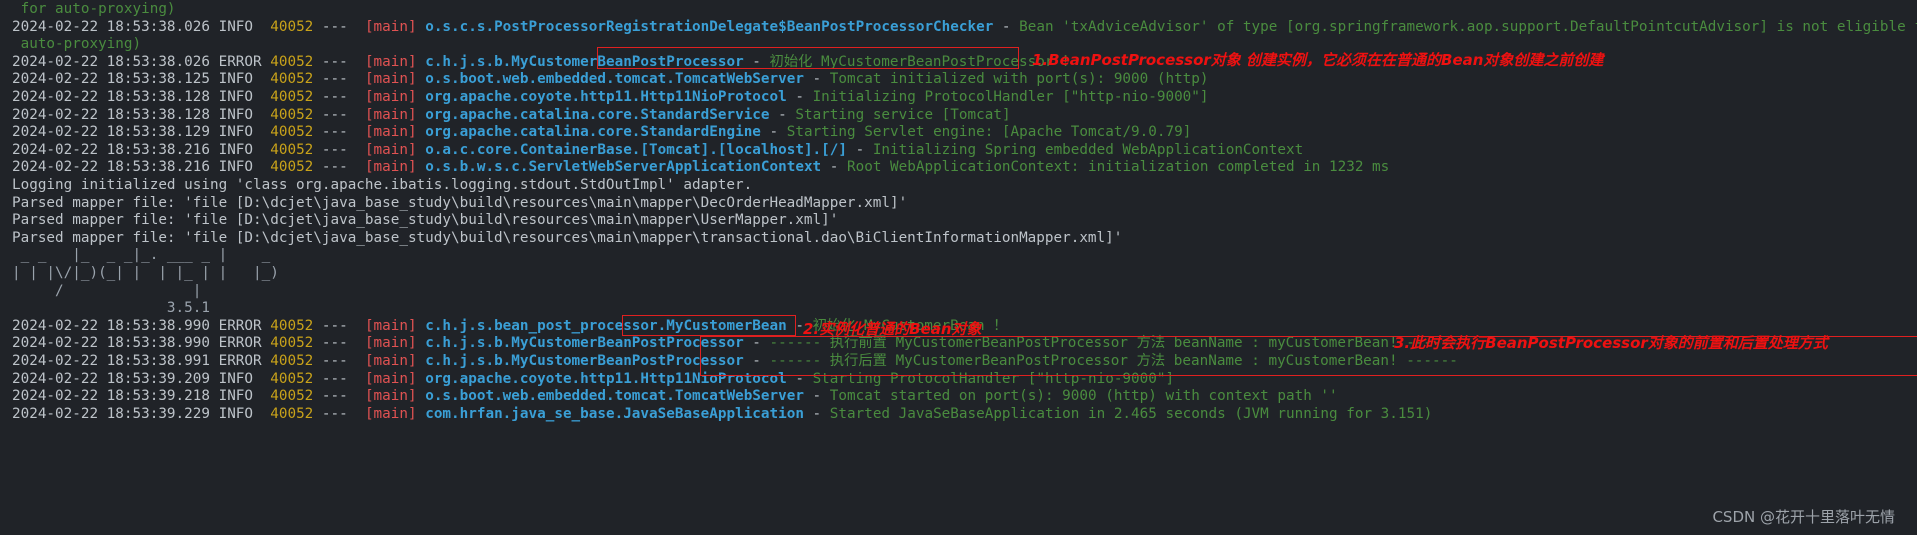 This screenshot has width=1917, height=535. Describe the element at coordinates (115, 308) in the screenshot. I see `banner-text: 3.5.1` at that location.